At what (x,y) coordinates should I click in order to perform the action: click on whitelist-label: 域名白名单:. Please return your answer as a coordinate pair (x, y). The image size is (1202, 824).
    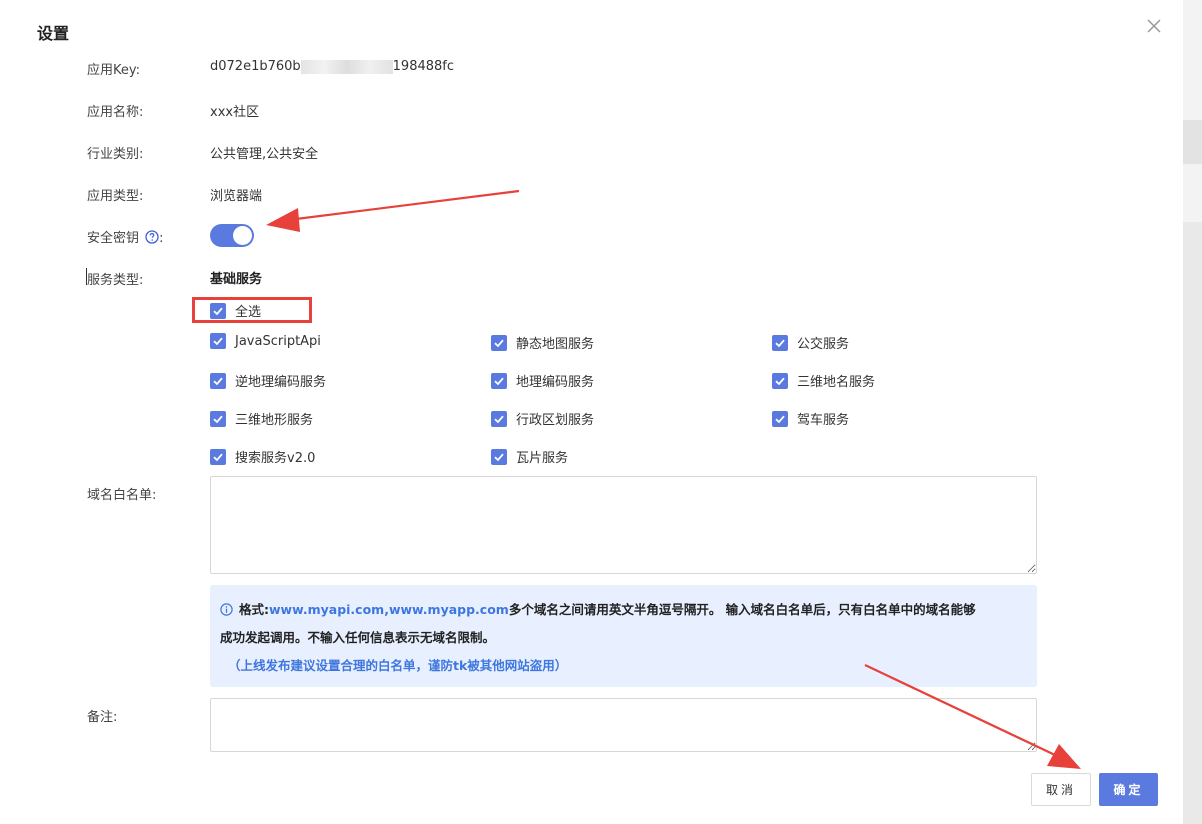
    Looking at the image, I should click on (122, 495).